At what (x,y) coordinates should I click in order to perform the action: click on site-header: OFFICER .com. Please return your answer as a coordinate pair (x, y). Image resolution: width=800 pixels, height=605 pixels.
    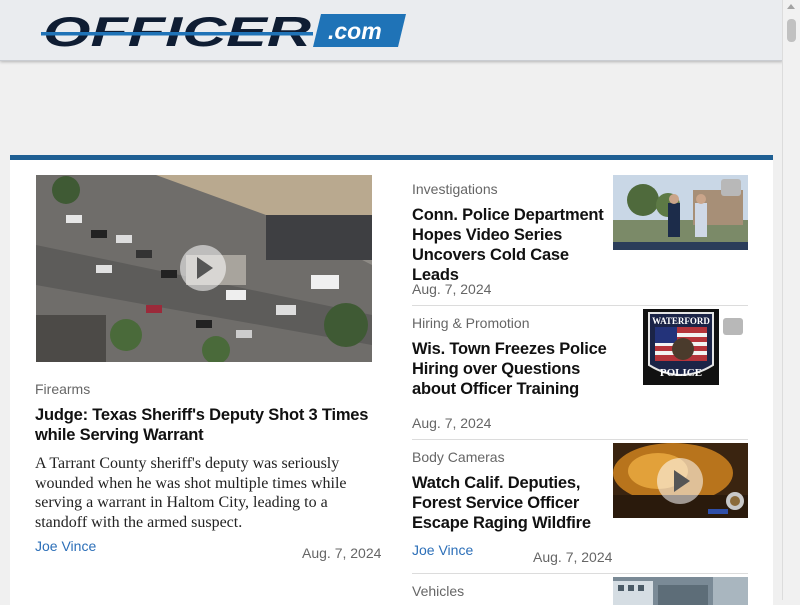
    Looking at the image, I should click on (391, 30).